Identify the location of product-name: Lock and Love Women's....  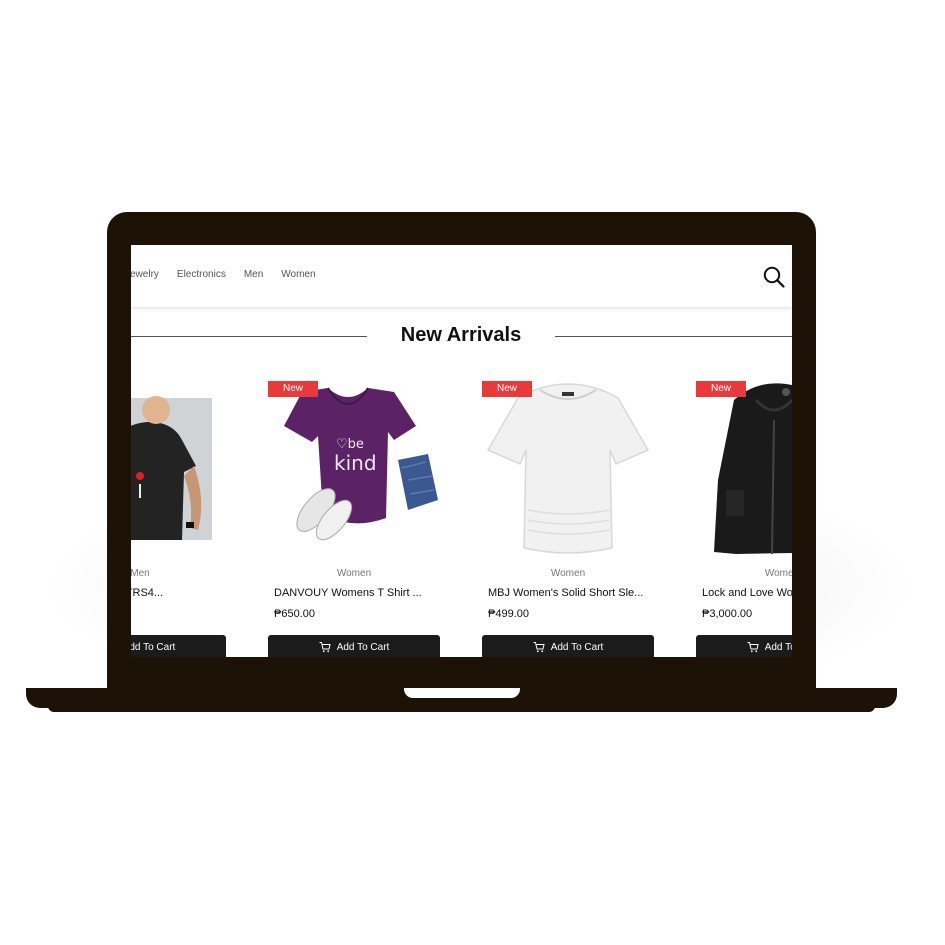
(747, 593).